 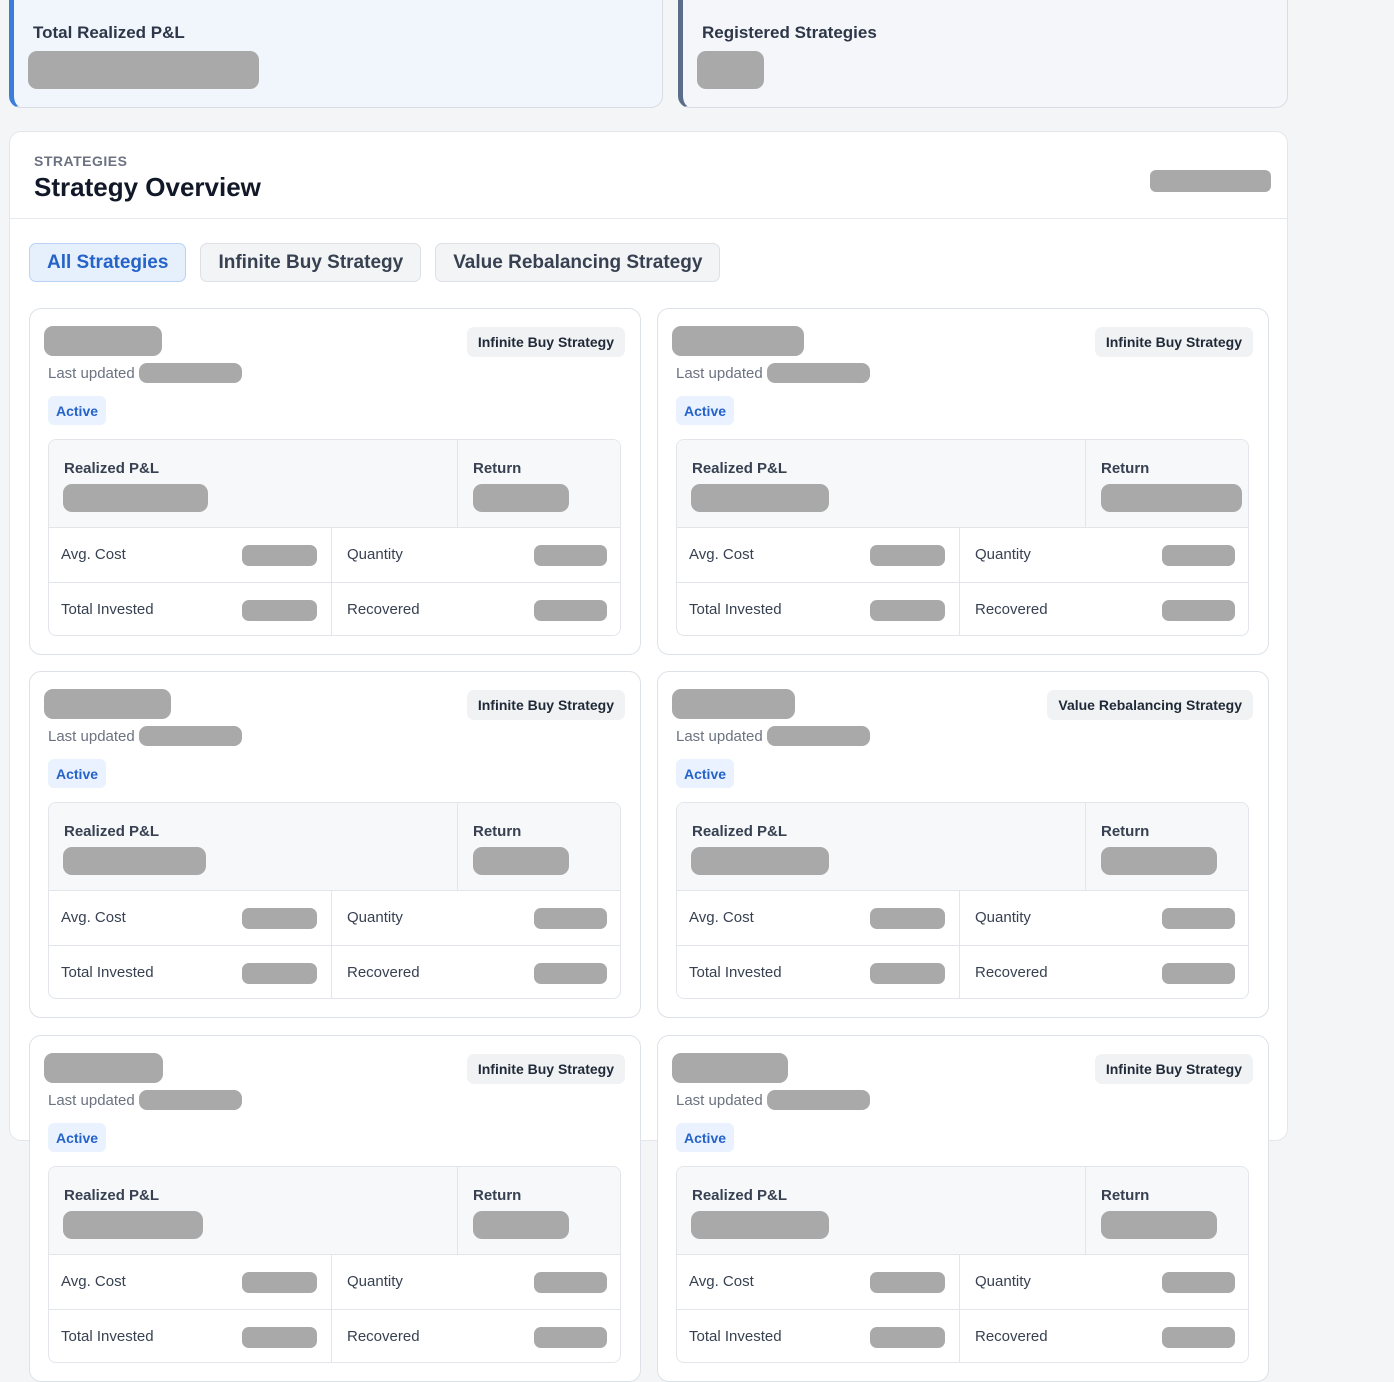 What do you see at coordinates (311, 262) in the screenshot?
I see `tab-infinite-buy-strategy: Infinite Buy Strategy` at bounding box center [311, 262].